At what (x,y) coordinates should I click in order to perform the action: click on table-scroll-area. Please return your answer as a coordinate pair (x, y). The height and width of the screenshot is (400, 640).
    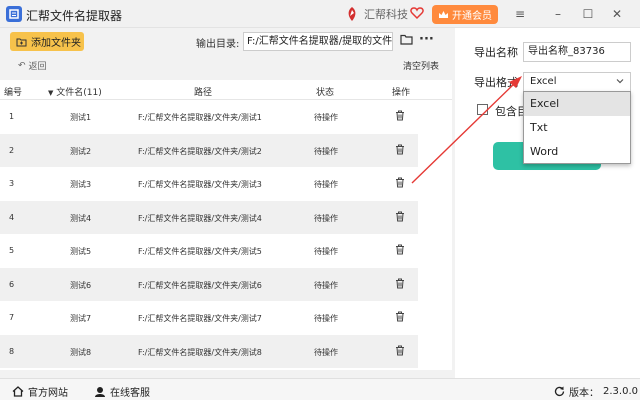
    Looking at the image, I should click on (436, 235).